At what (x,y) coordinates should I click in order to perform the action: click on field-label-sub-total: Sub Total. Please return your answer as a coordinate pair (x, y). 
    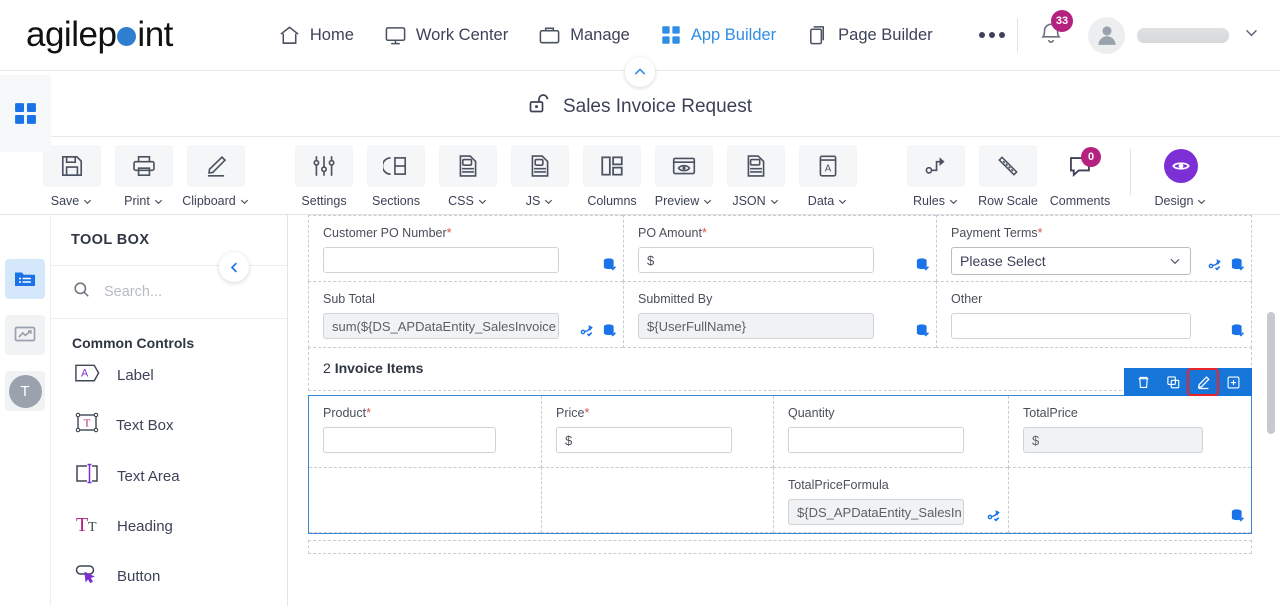
    Looking at the image, I should click on (349, 299).